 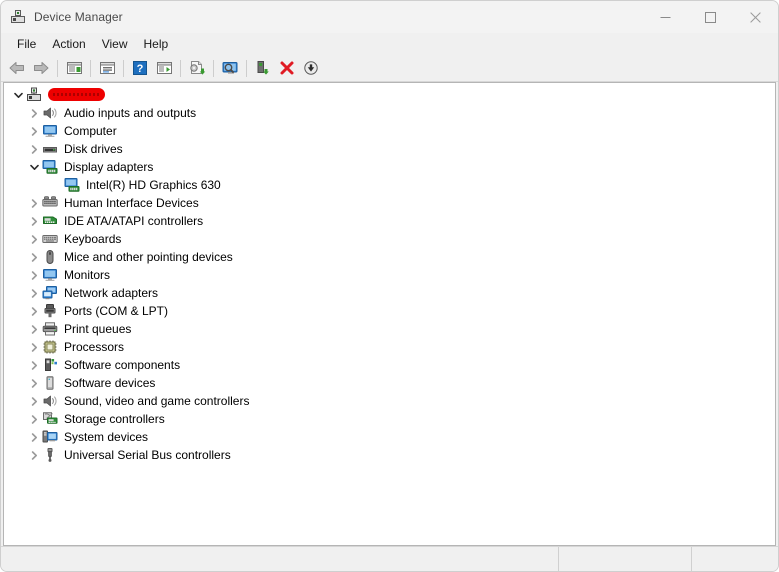 I want to click on close-button, so click(x=755, y=17).